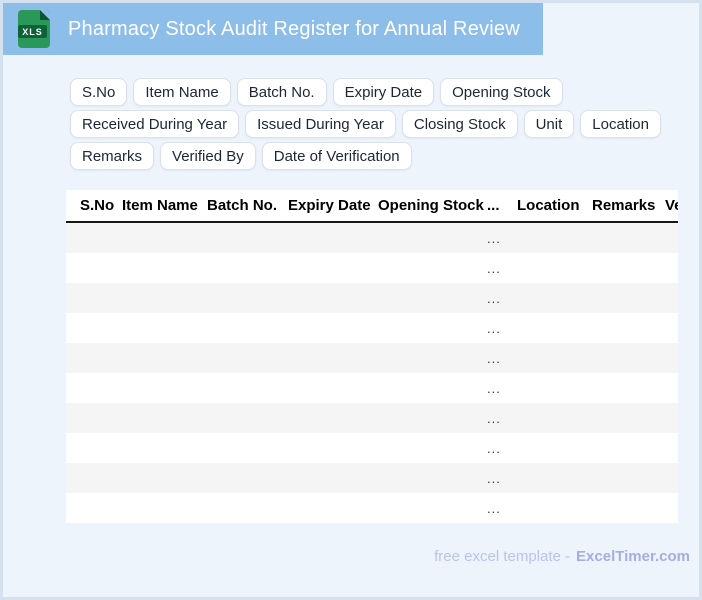 Image resolution: width=702 pixels, height=600 pixels. Describe the element at coordinates (336, 156) in the screenshot. I see `chip-date-of-verification: Date of Verification` at that location.